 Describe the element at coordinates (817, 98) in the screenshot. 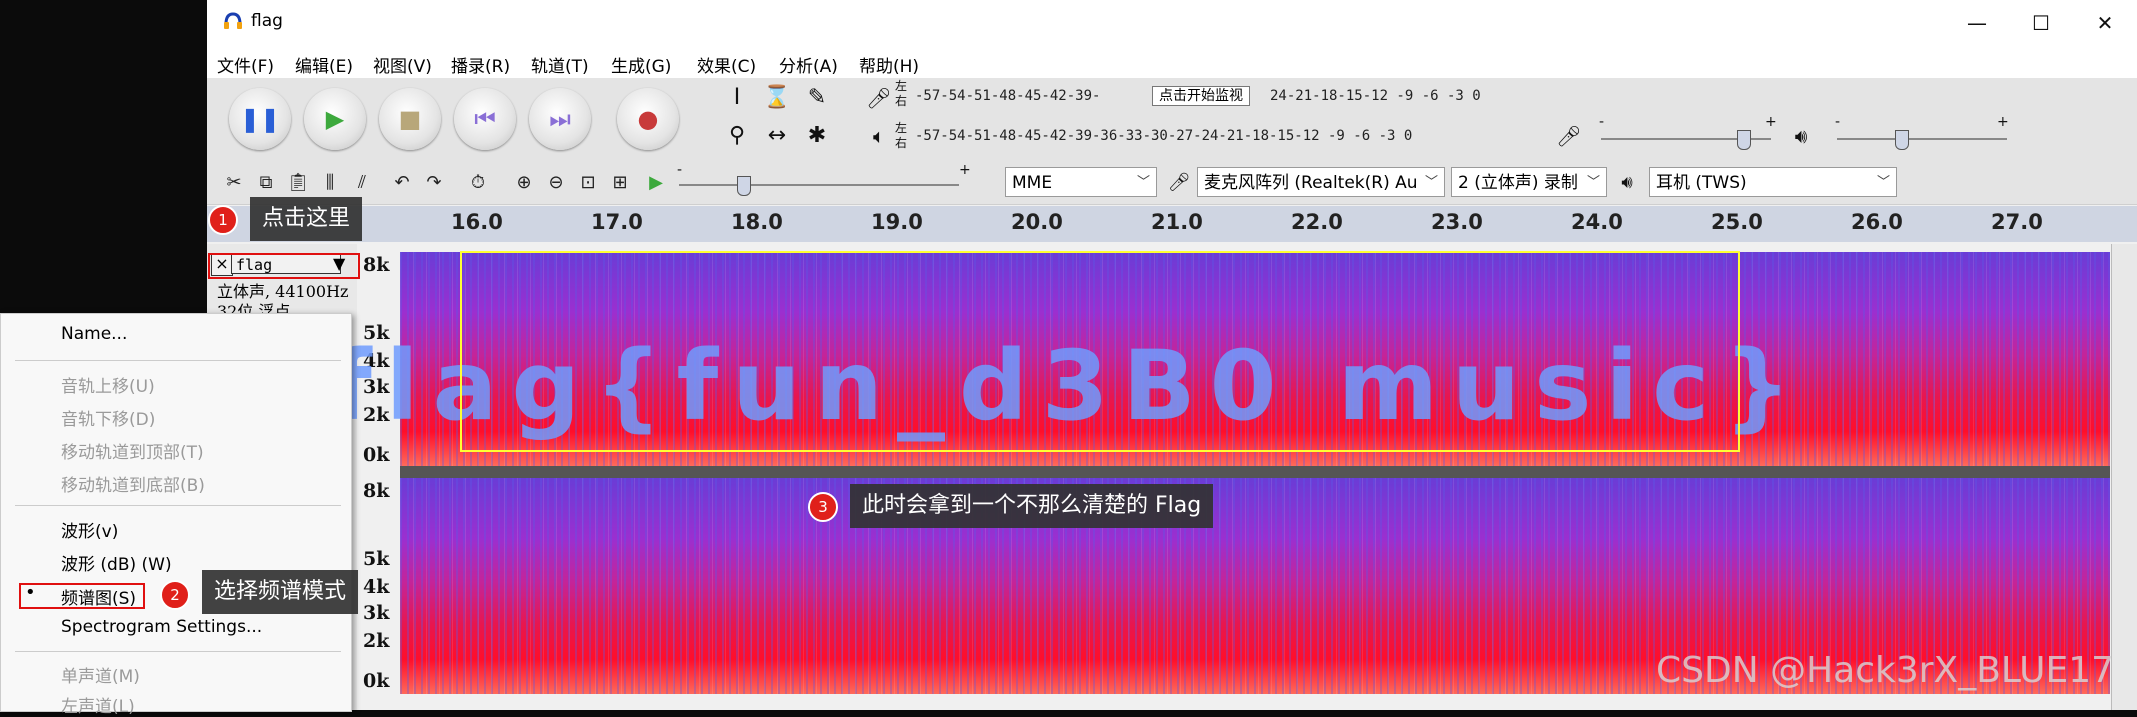

I see `draw-tool-icon: ✎` at that location.